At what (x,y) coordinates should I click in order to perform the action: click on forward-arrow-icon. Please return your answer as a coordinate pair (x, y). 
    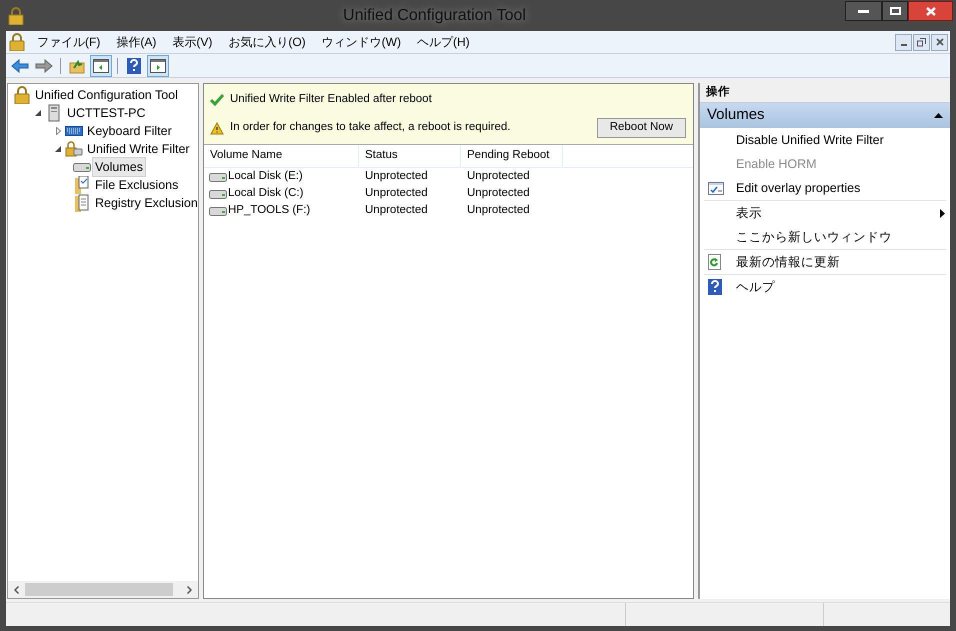
    Looking at the image, I should click on (44, 65).